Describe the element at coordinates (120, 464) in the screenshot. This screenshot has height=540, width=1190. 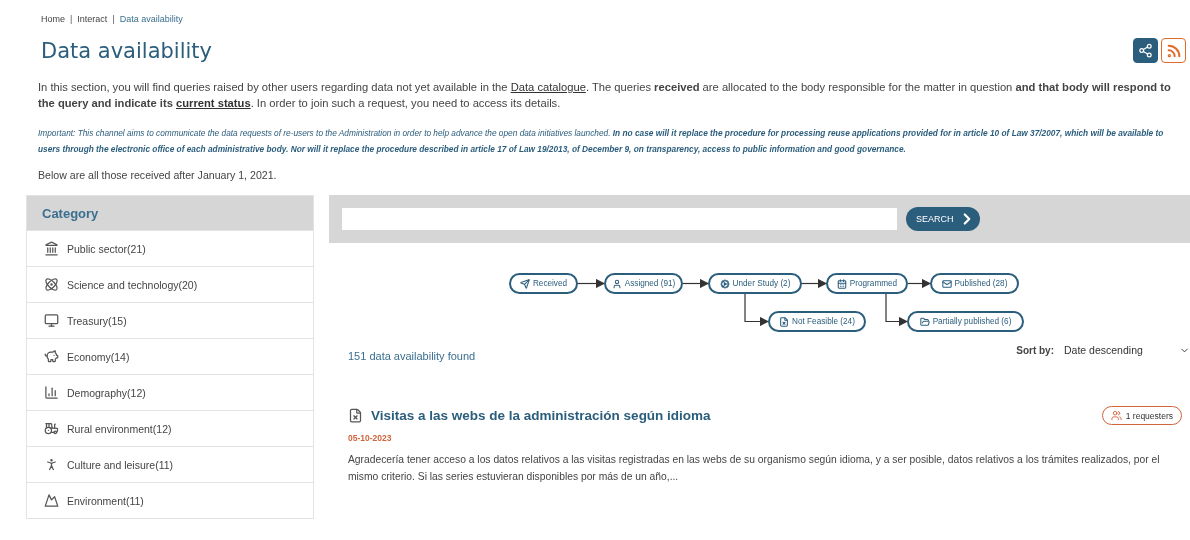
I see `category-label: Culture and leisure(11)` at that location.